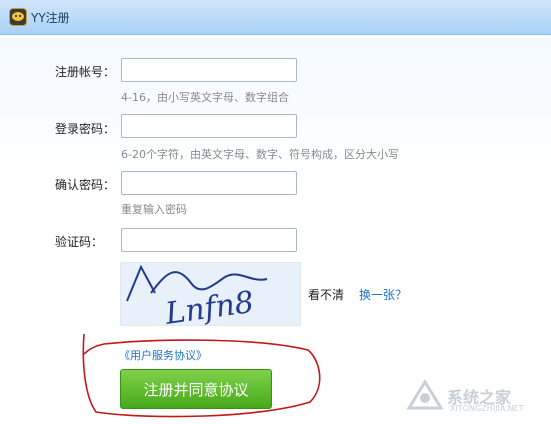 This screenshot has width=551, height=424. What do you see at coordinates (260, 154) in the screenshot?
I see `password-hint: 6-20个字符，由英文字母、数字、符号构成，区分大小写` at bounding box center [260, 154].